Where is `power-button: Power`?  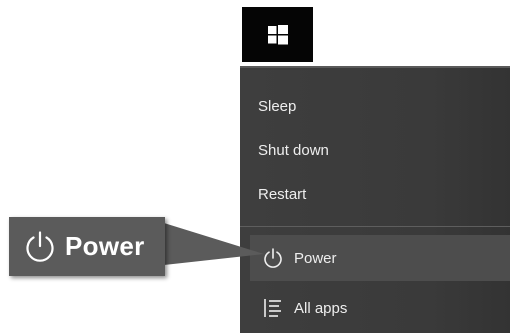 power-button: Power is located at coordinates (380, 258).